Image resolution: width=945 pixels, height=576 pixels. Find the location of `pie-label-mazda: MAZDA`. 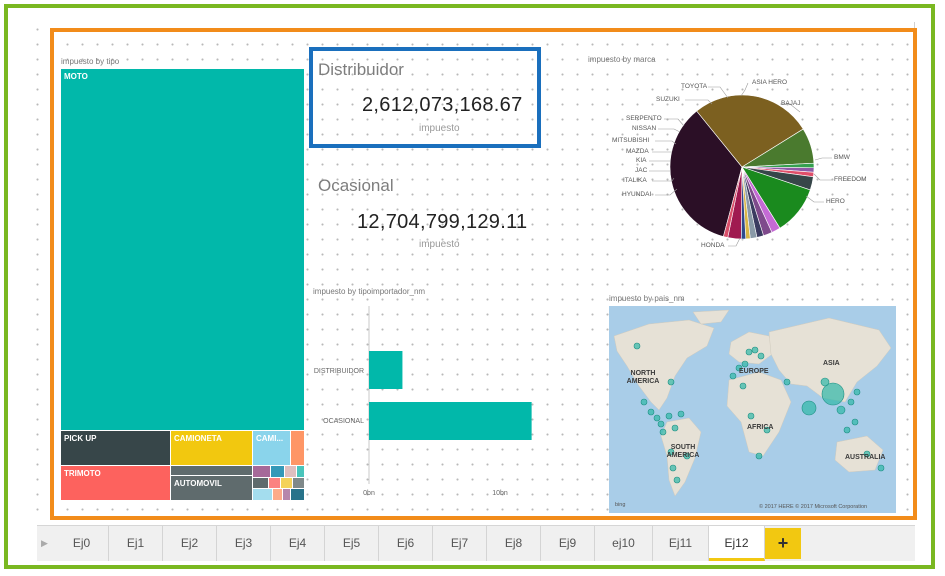

pie-label-mazda: MAZDA is located at coordinates (637, 151).